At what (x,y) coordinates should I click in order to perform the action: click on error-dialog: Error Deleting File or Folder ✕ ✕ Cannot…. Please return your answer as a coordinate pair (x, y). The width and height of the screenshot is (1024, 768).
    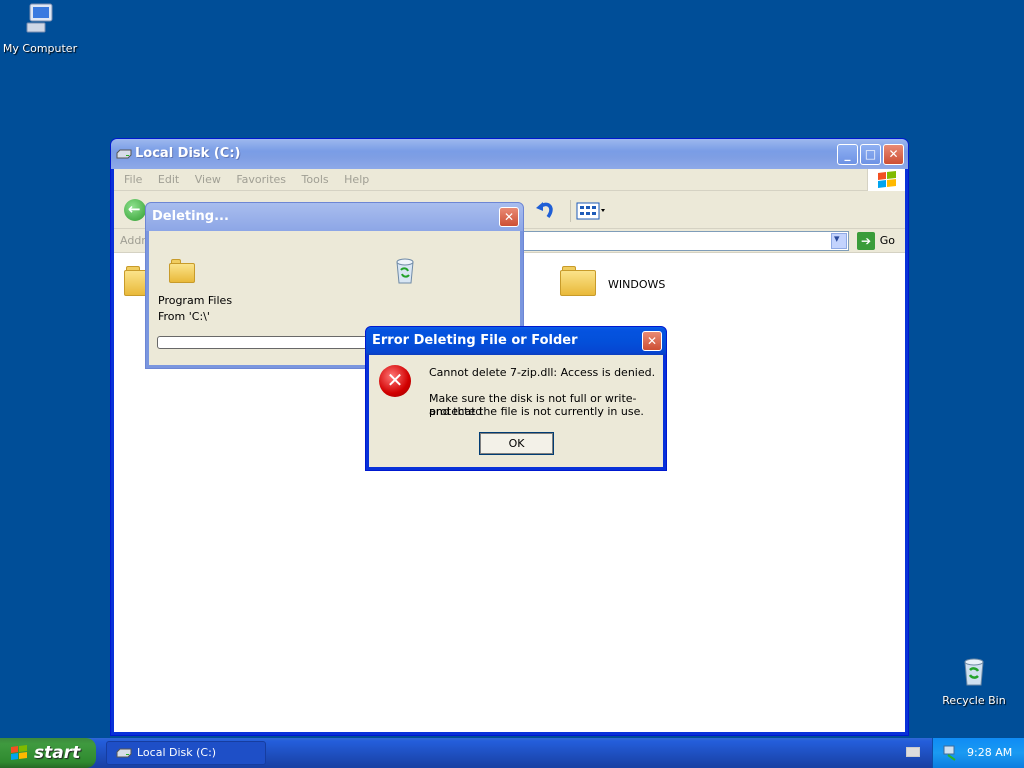
    Looking at the image, I should click on (516, 398).